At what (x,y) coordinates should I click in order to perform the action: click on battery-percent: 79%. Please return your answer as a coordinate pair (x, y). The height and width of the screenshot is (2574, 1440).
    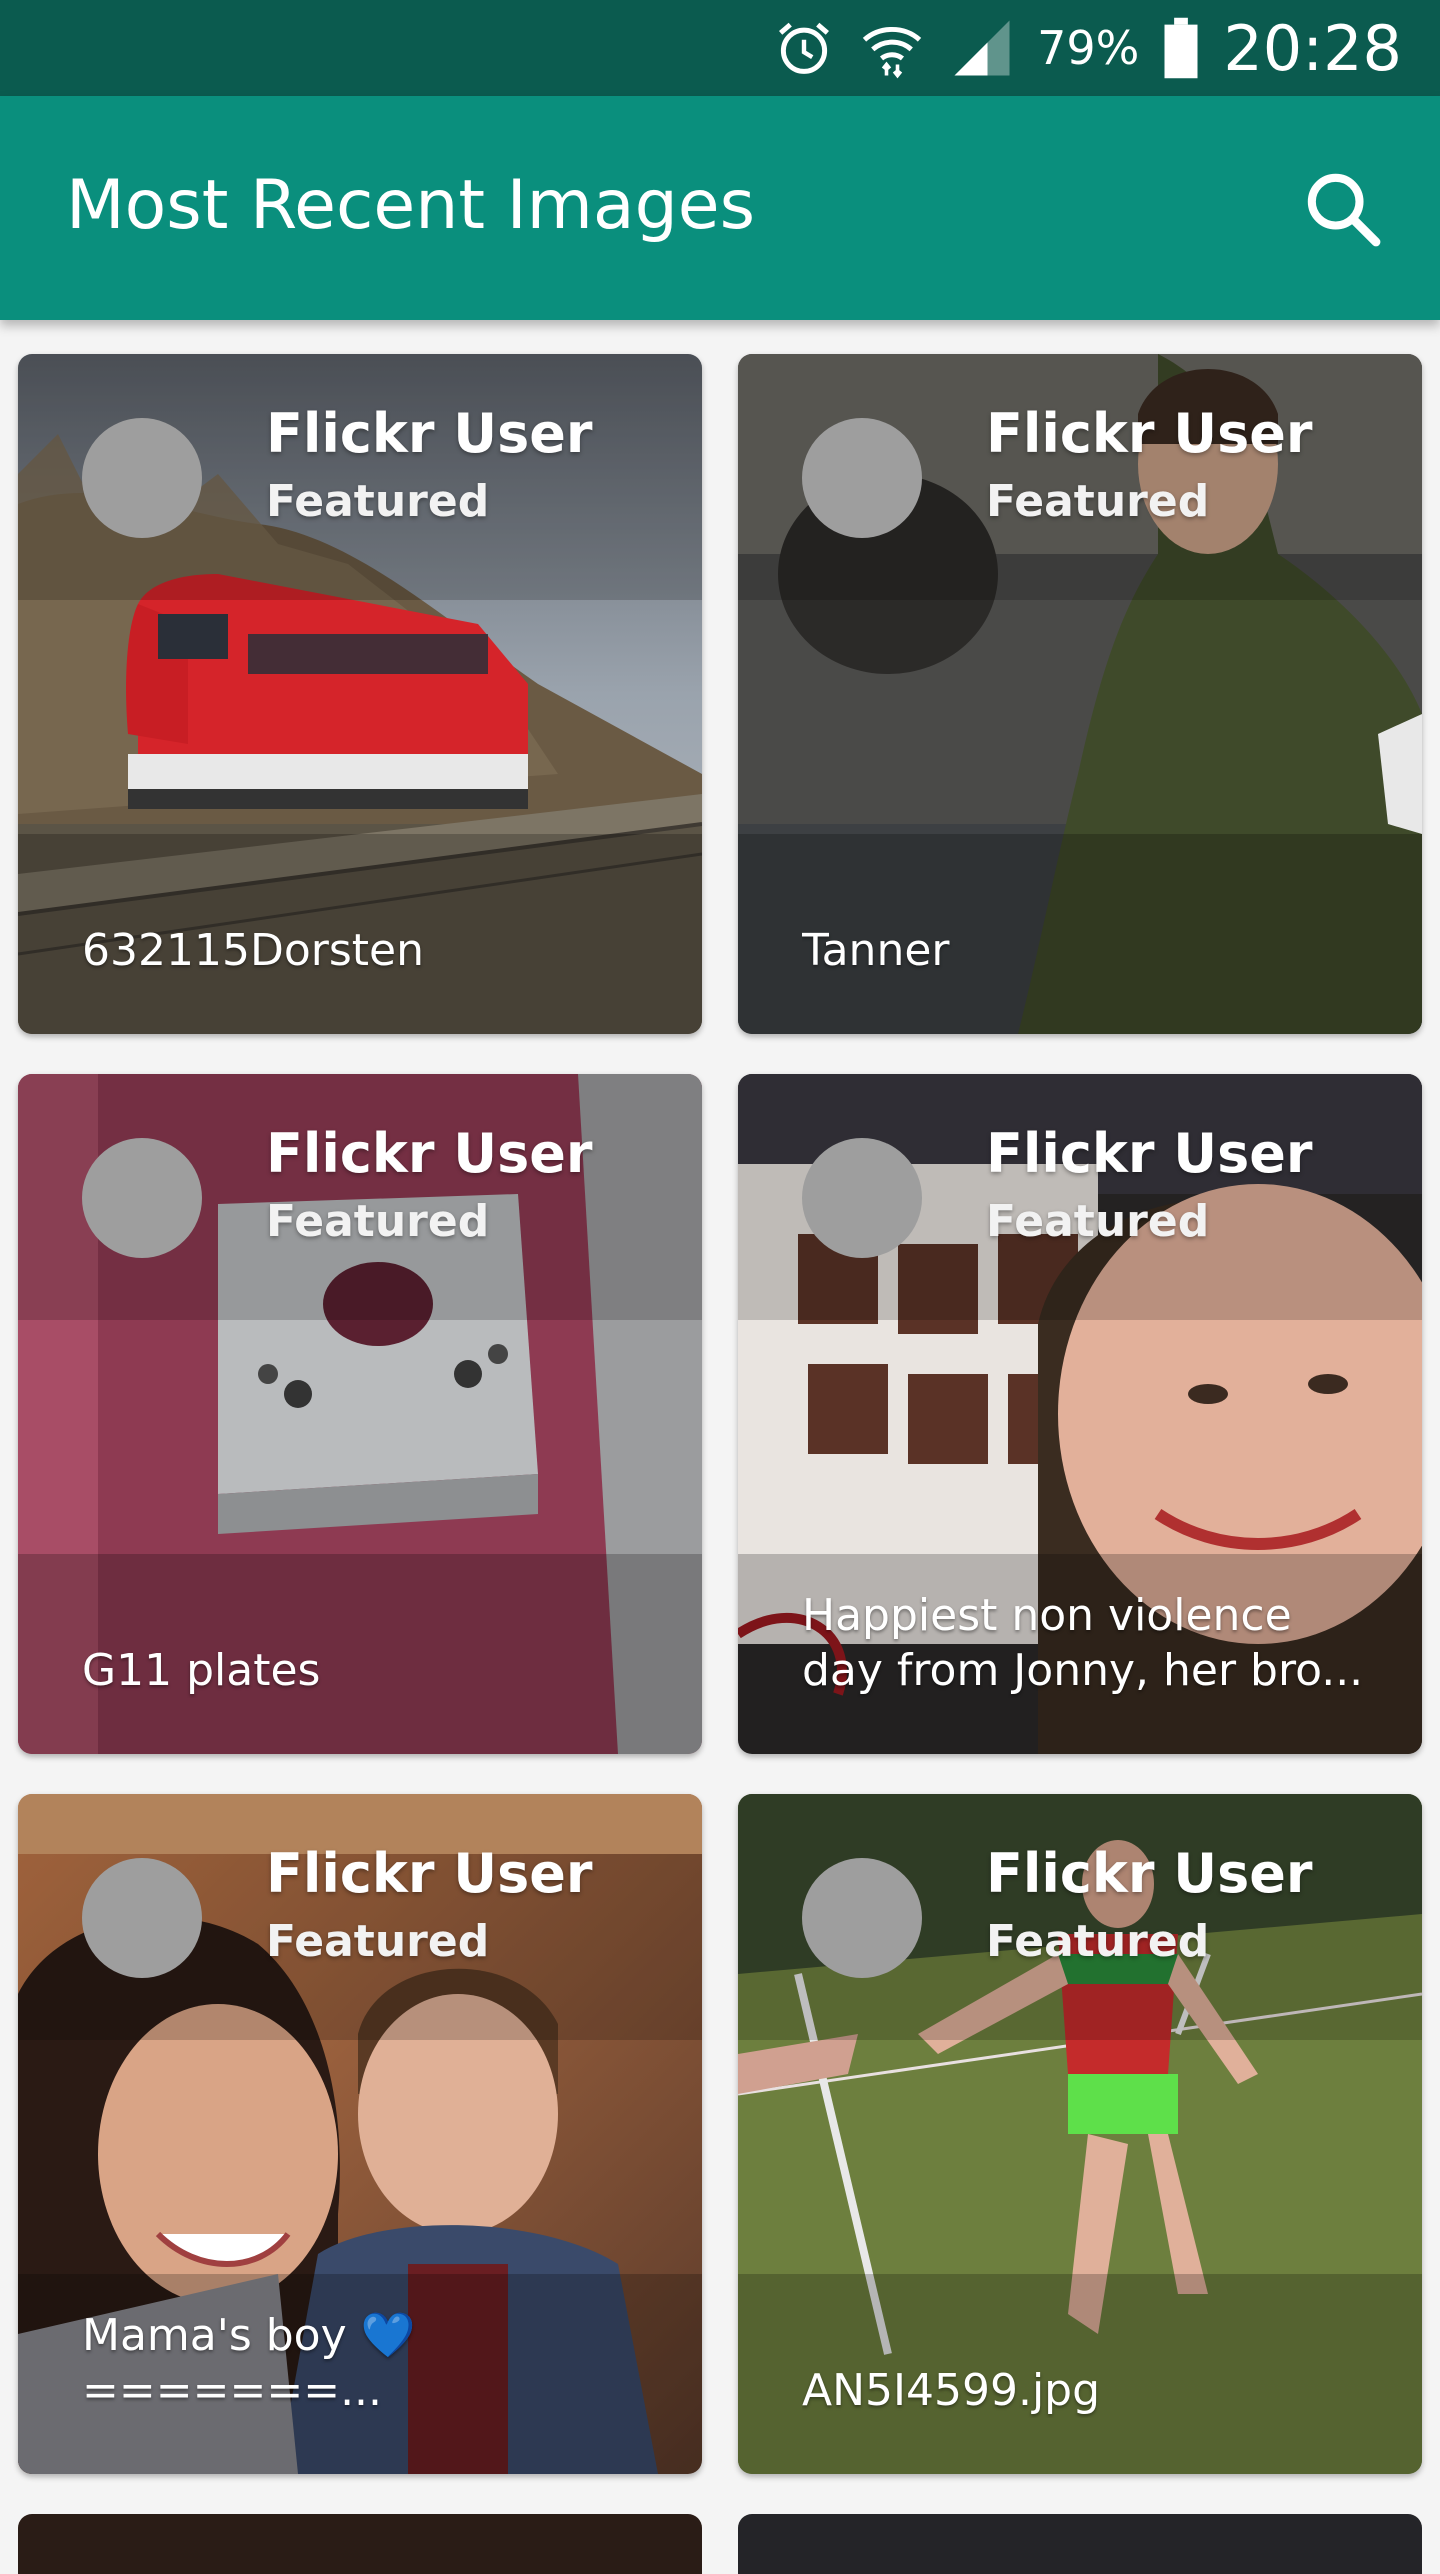
    Looking at the image, I should click on (1088, 48).